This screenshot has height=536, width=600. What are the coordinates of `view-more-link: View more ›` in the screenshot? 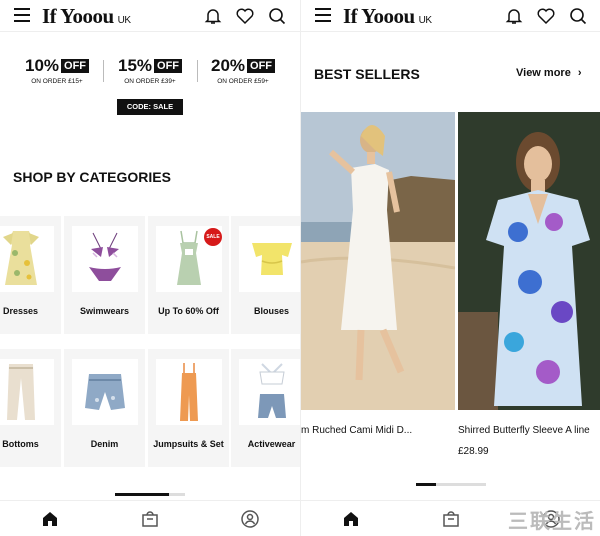 It's located at (549, 73).